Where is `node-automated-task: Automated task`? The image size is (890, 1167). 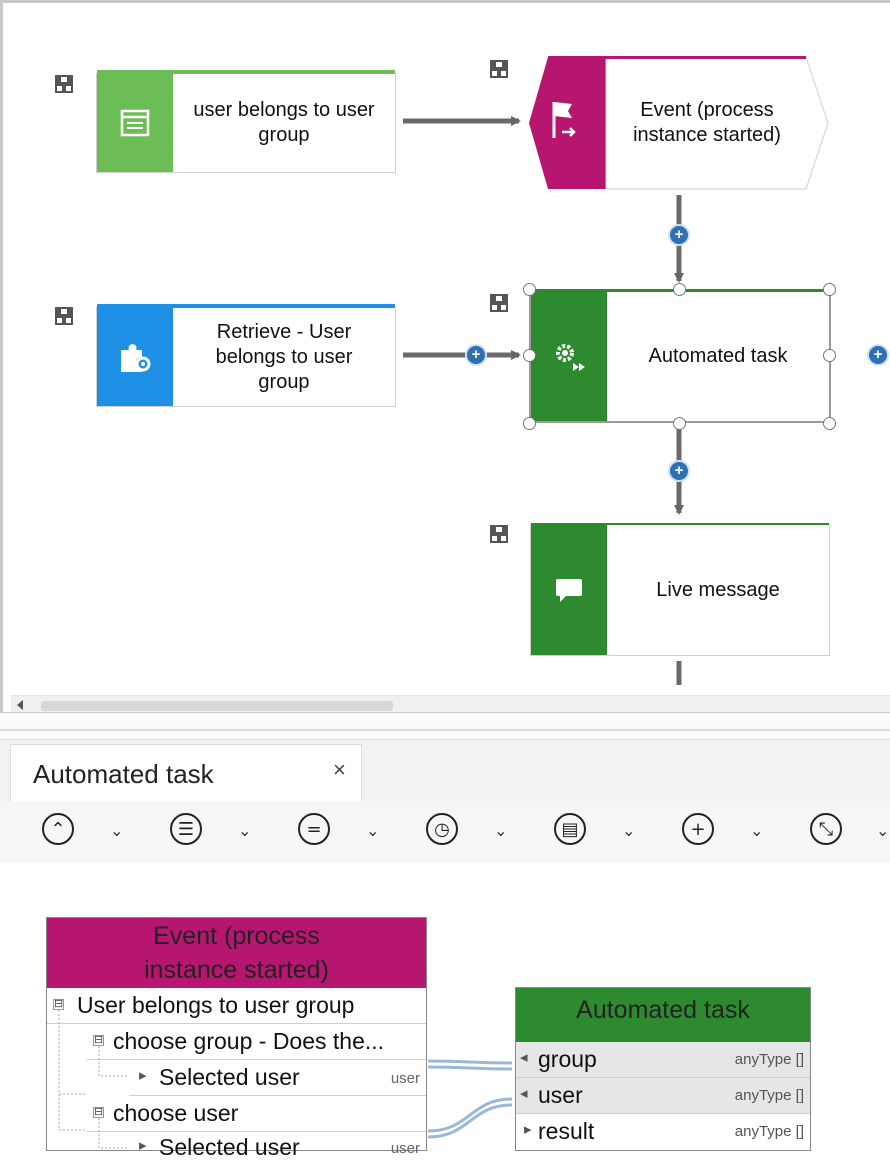
node-automated-task: Automated task is located at coordinates (680, 356).